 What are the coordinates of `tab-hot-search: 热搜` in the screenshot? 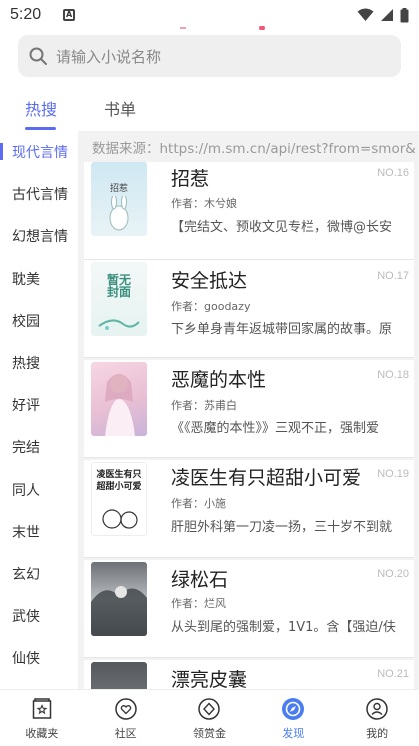 It's located at (41, 108).